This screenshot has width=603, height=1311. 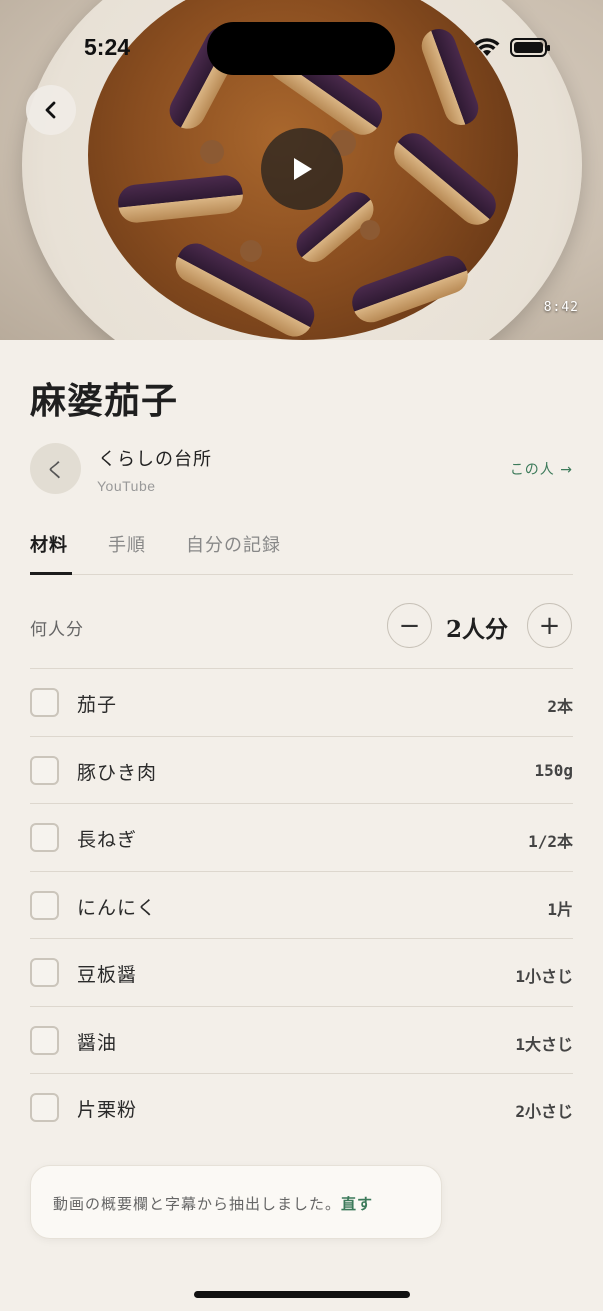 I want to click on ingredient-name: 長ねぎ, so click(x=107, y=840).